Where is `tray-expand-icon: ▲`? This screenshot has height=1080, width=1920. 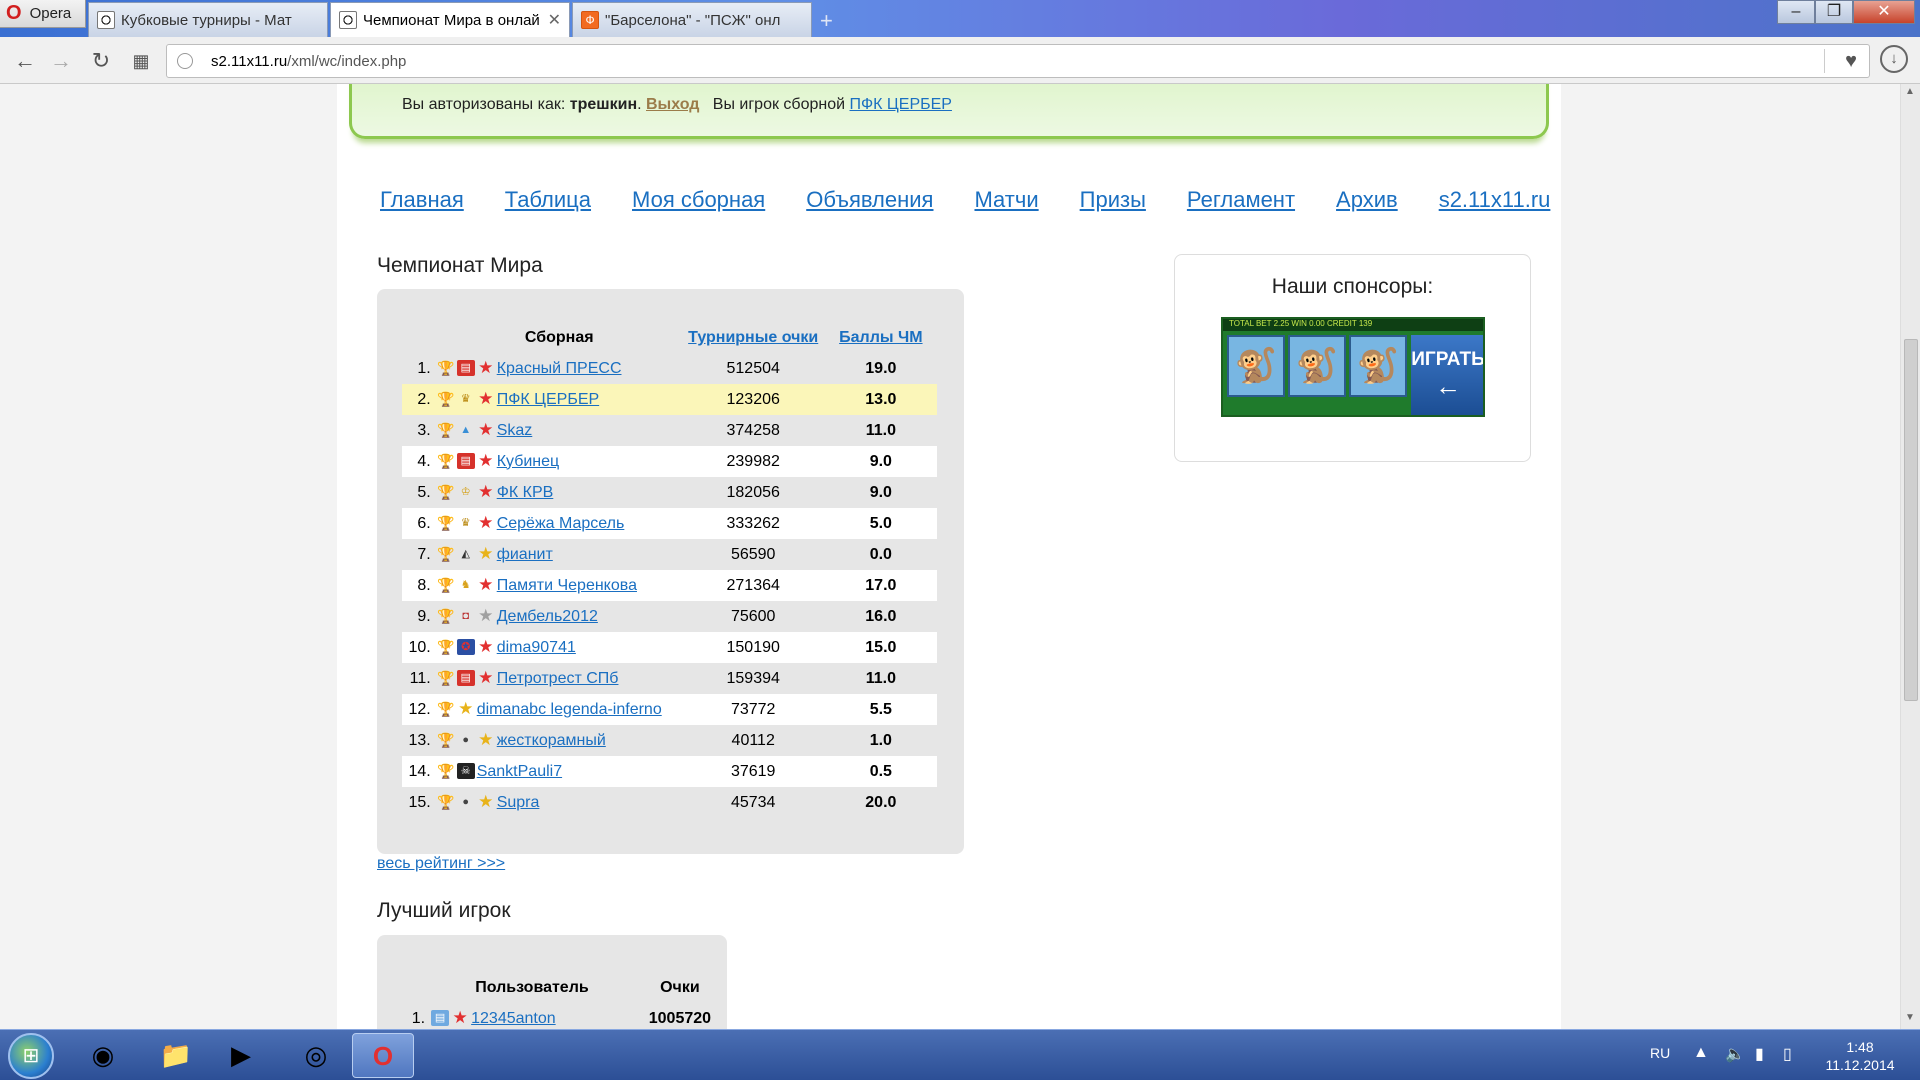
tray-expand-icon: ▲ is located at coordinates (1701, 1053).